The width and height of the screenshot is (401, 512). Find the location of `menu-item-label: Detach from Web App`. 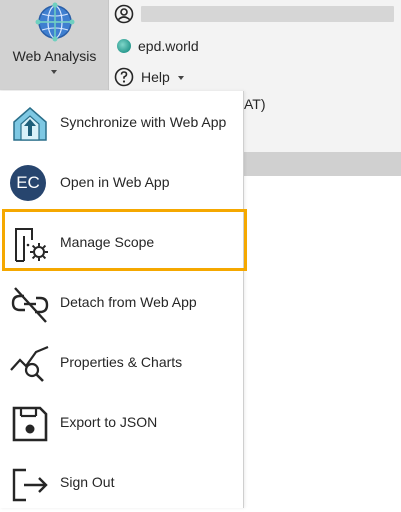

menu-item-label: Detach from Web App is located at coordinates (128, 302).